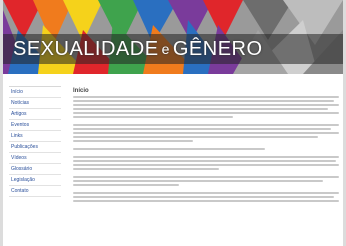 The width and height of the screenshot is (346, 246). I want to click on site-title-conjunction: e, so click(165, 49).